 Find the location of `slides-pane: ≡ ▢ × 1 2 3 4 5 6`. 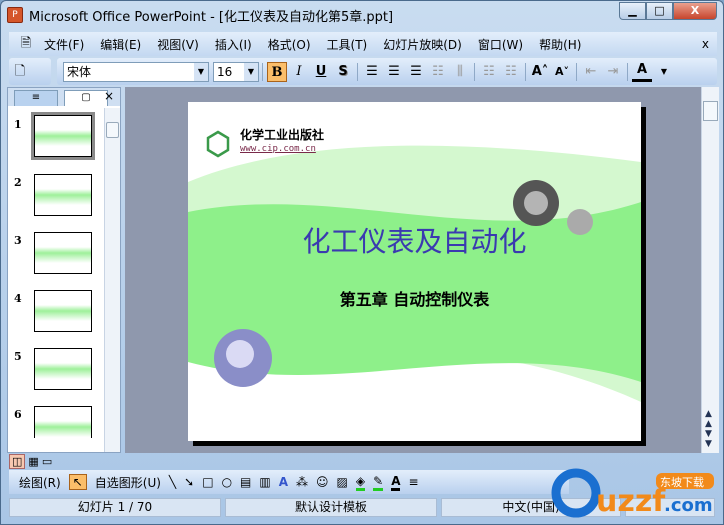

slides-pane: ≡ ▢ × 1 2 3 4 5 6 is located at coordinates (64, 270).